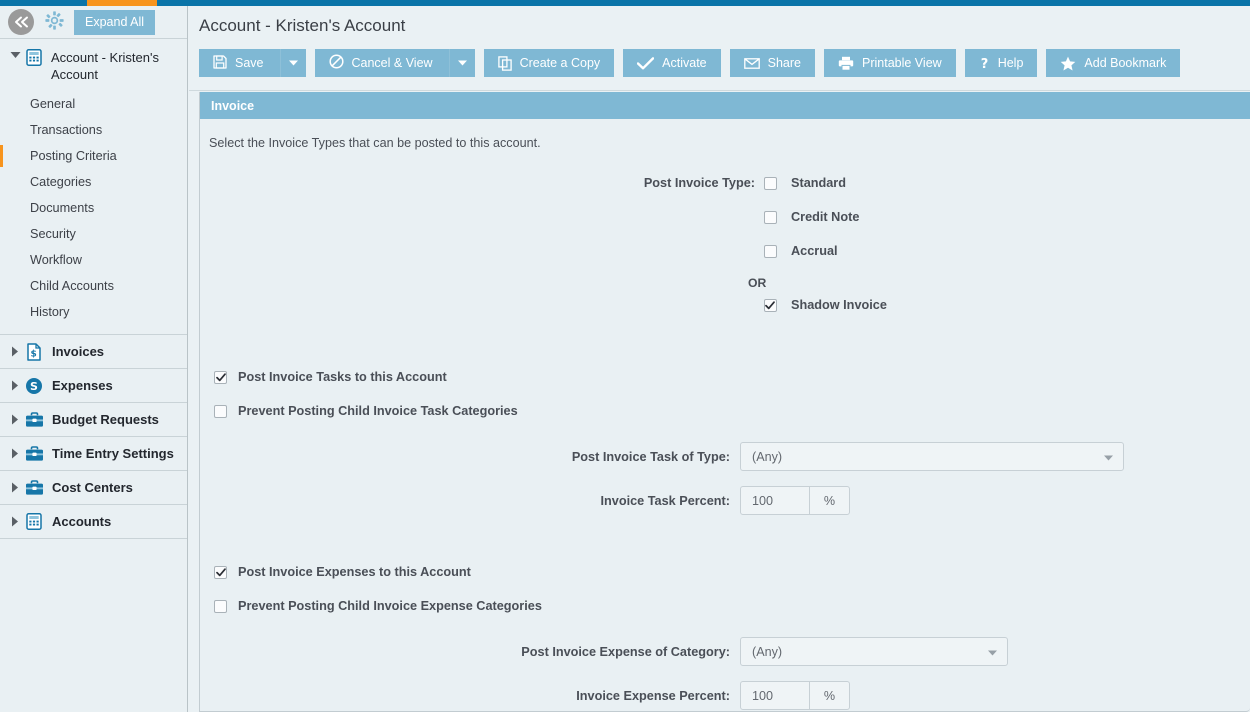 Image resolution: width=1250 pixels, height=712 pixels. What do you see at coordinates (461, 63) in the screenshot?
I see `cancel-and-view-dropdown-arrow` at bounding box center [461, 63].